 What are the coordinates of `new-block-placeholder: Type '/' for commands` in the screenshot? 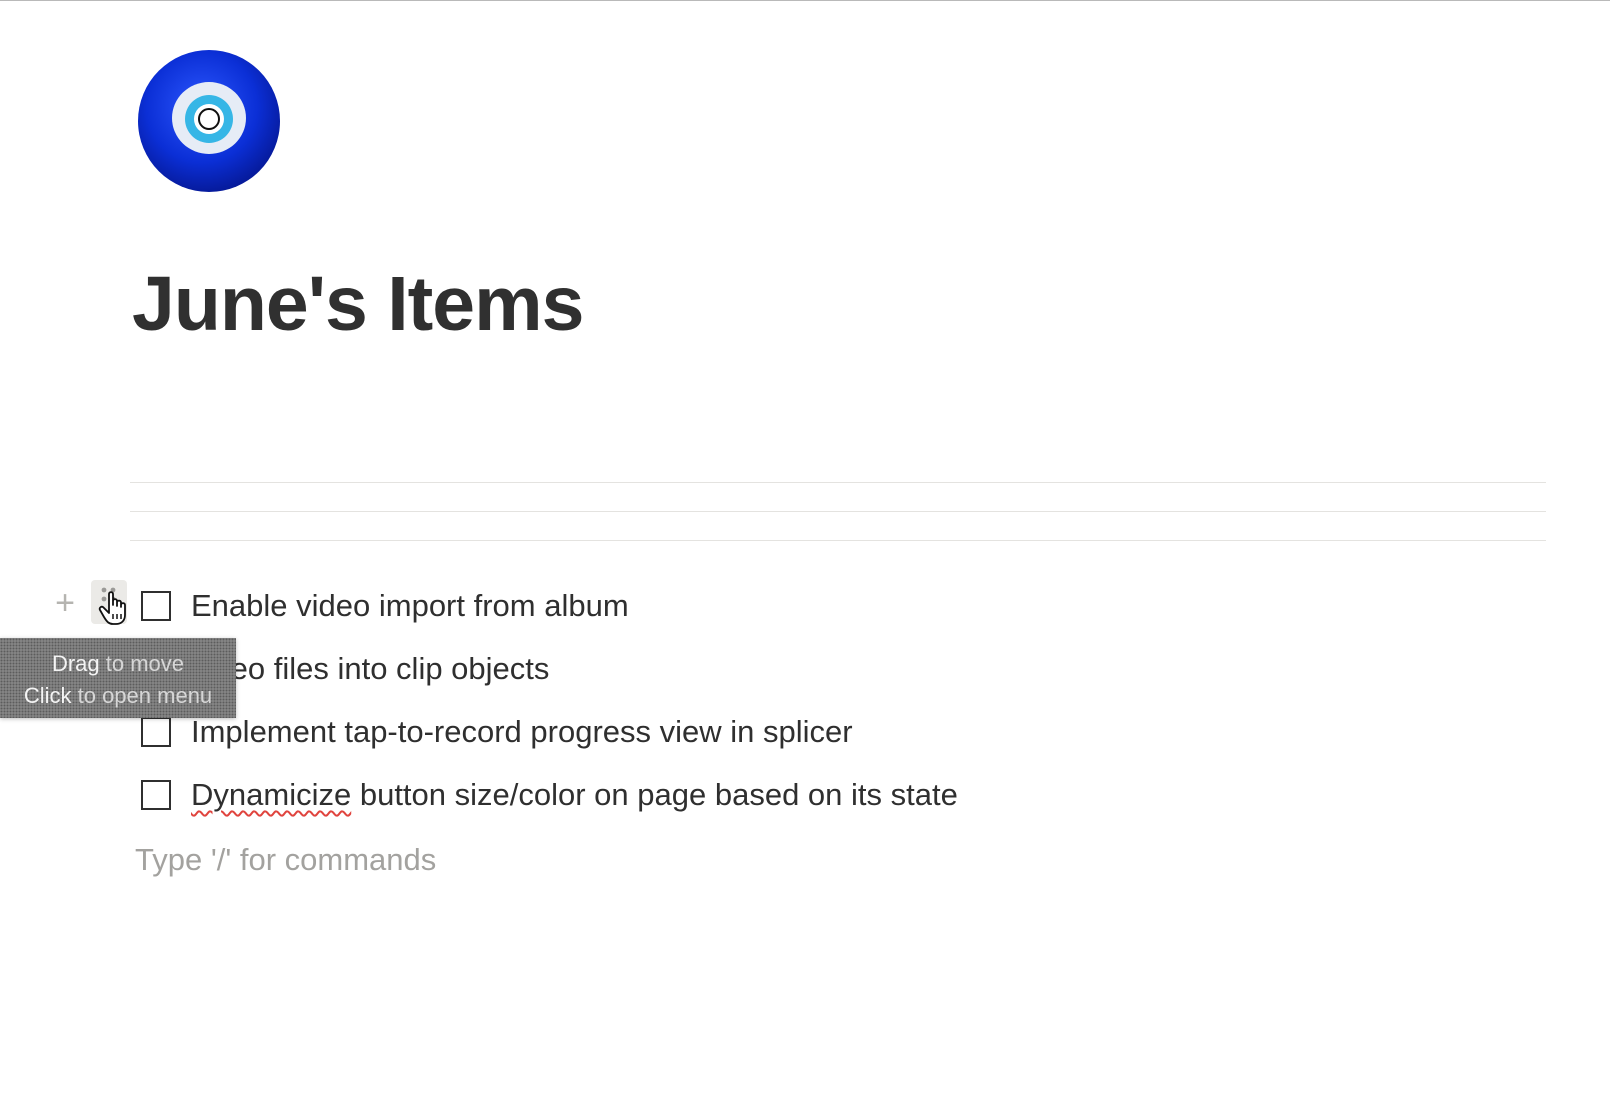 It's located at (285, 860).